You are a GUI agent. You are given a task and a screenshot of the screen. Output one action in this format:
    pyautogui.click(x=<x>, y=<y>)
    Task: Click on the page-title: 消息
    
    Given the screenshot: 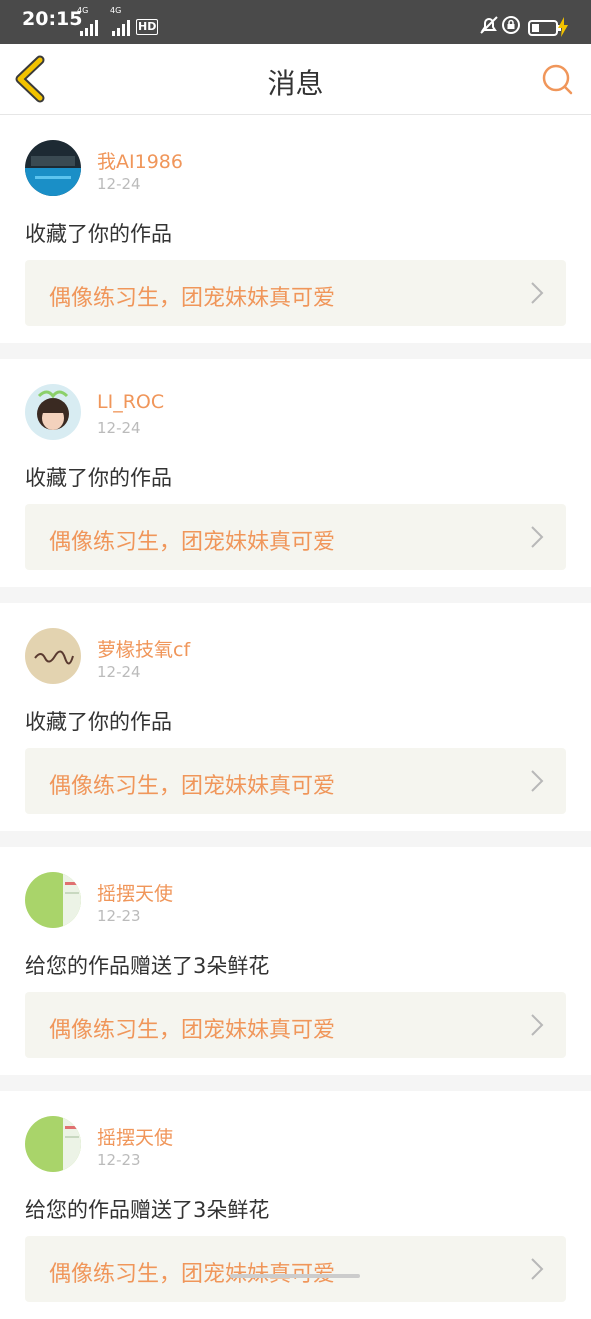 What is the action you would take?
    pyautogui.click(x=295, y=83)
    